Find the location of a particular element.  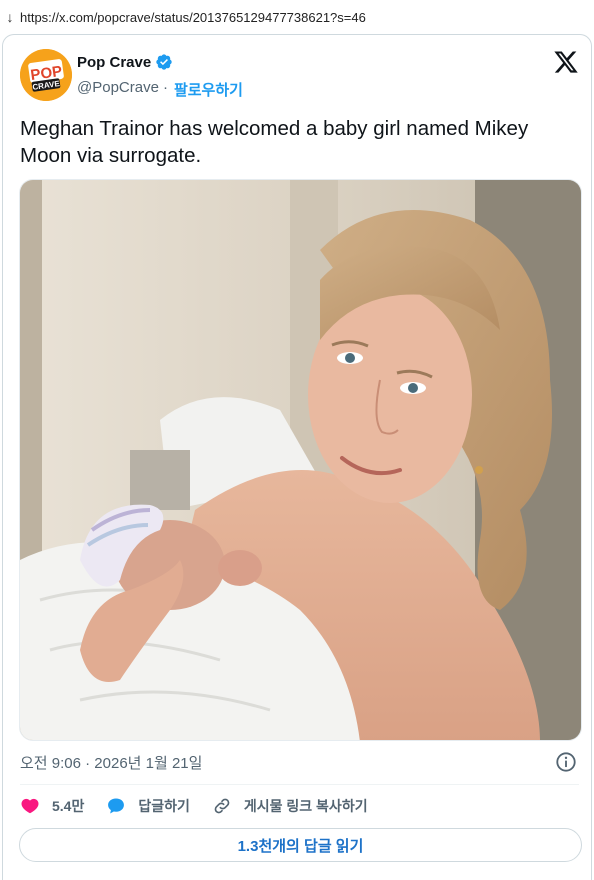

copy-link-label: 게시물 링크 복사하기 is located at coordinates (305, 806).